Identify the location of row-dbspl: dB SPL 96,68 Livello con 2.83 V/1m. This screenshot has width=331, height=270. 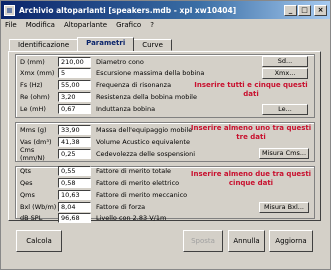
(93, 218).